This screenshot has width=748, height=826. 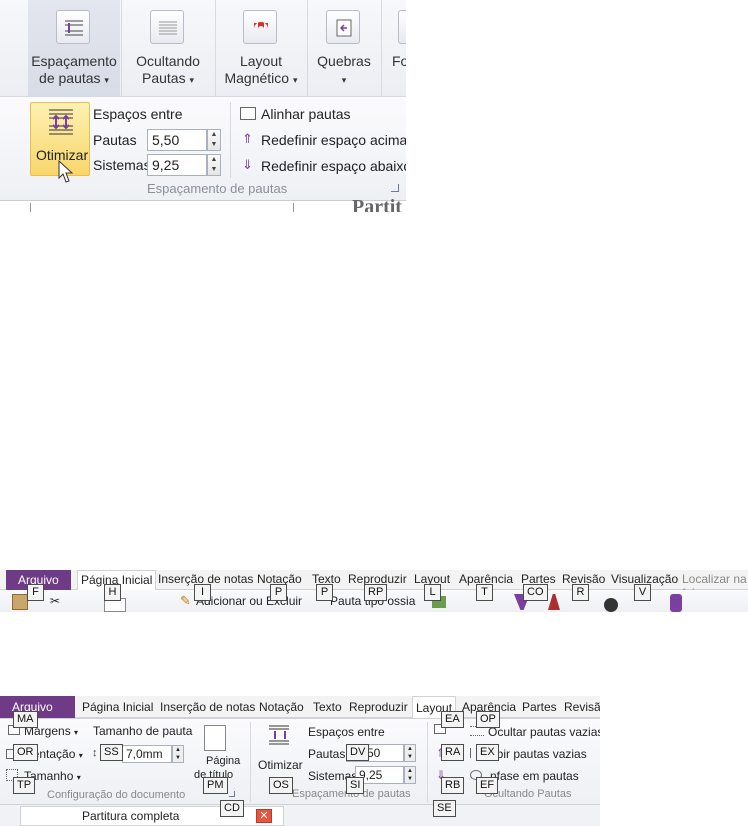 I want to click on otimizar-button: Otimizar, so click(x=280, y=765).